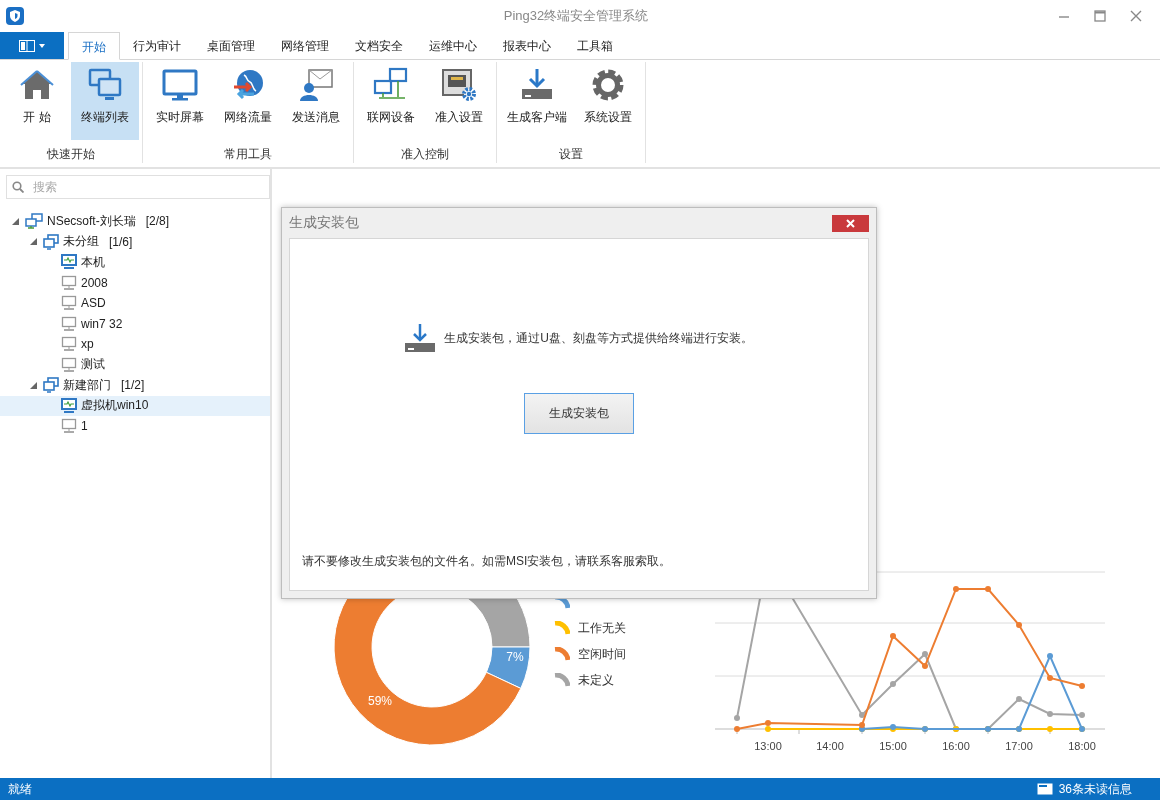  Describe the element at coordinates (768, 746) in the screenshot. I see `axis-label: 13:00` at that location.